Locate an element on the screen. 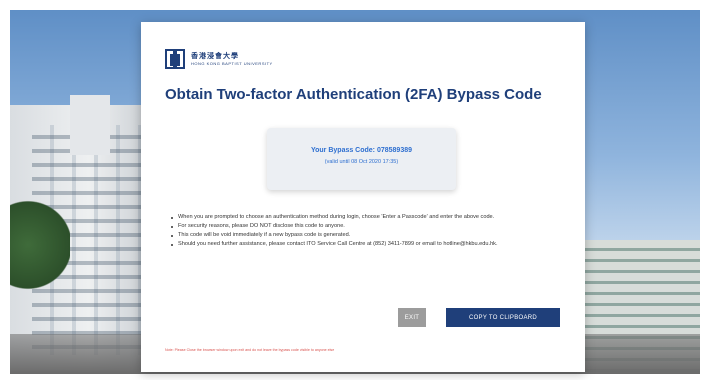 Image resolution: width=707 pixels, height=380 pixels. university-name-cn: 香港浸會大學 is located at coordinates (215, 56).